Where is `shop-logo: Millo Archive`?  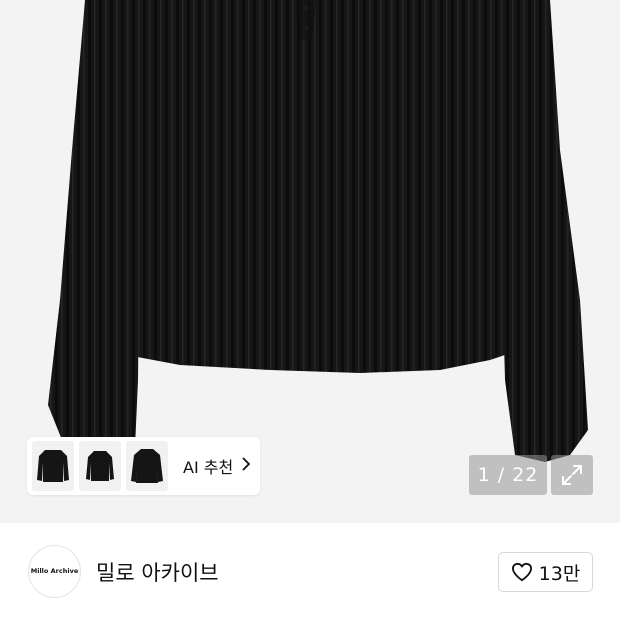 shop-logo: Millo Archive is located at coordinates (54, 571).